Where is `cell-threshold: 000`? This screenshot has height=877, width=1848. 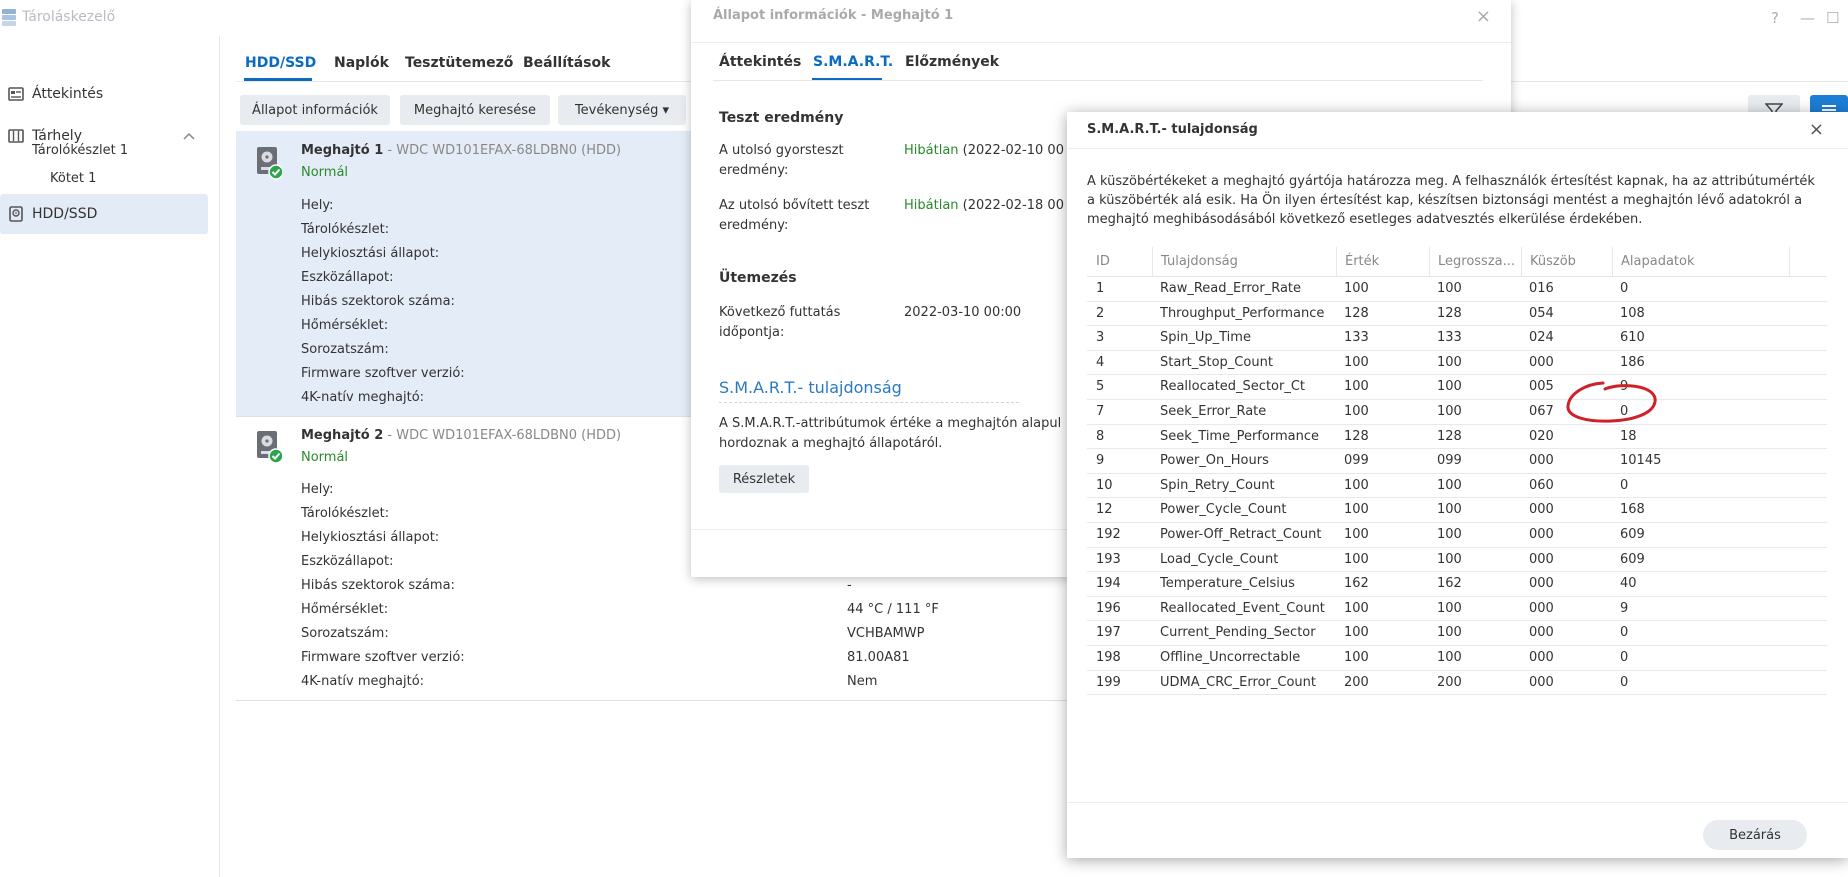
cell-threshold: 000 is located at coordinates (1541, 657).